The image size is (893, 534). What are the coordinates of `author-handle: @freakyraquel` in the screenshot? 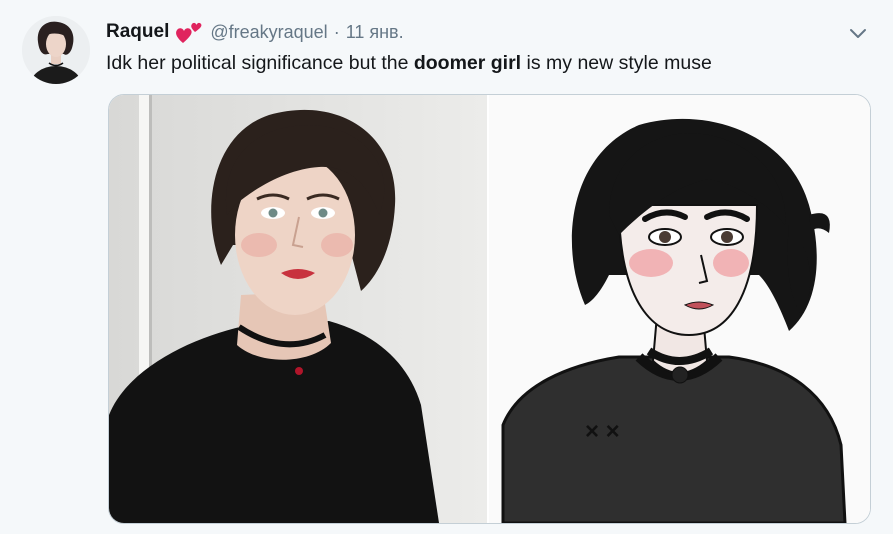 It's located at (268, 32).